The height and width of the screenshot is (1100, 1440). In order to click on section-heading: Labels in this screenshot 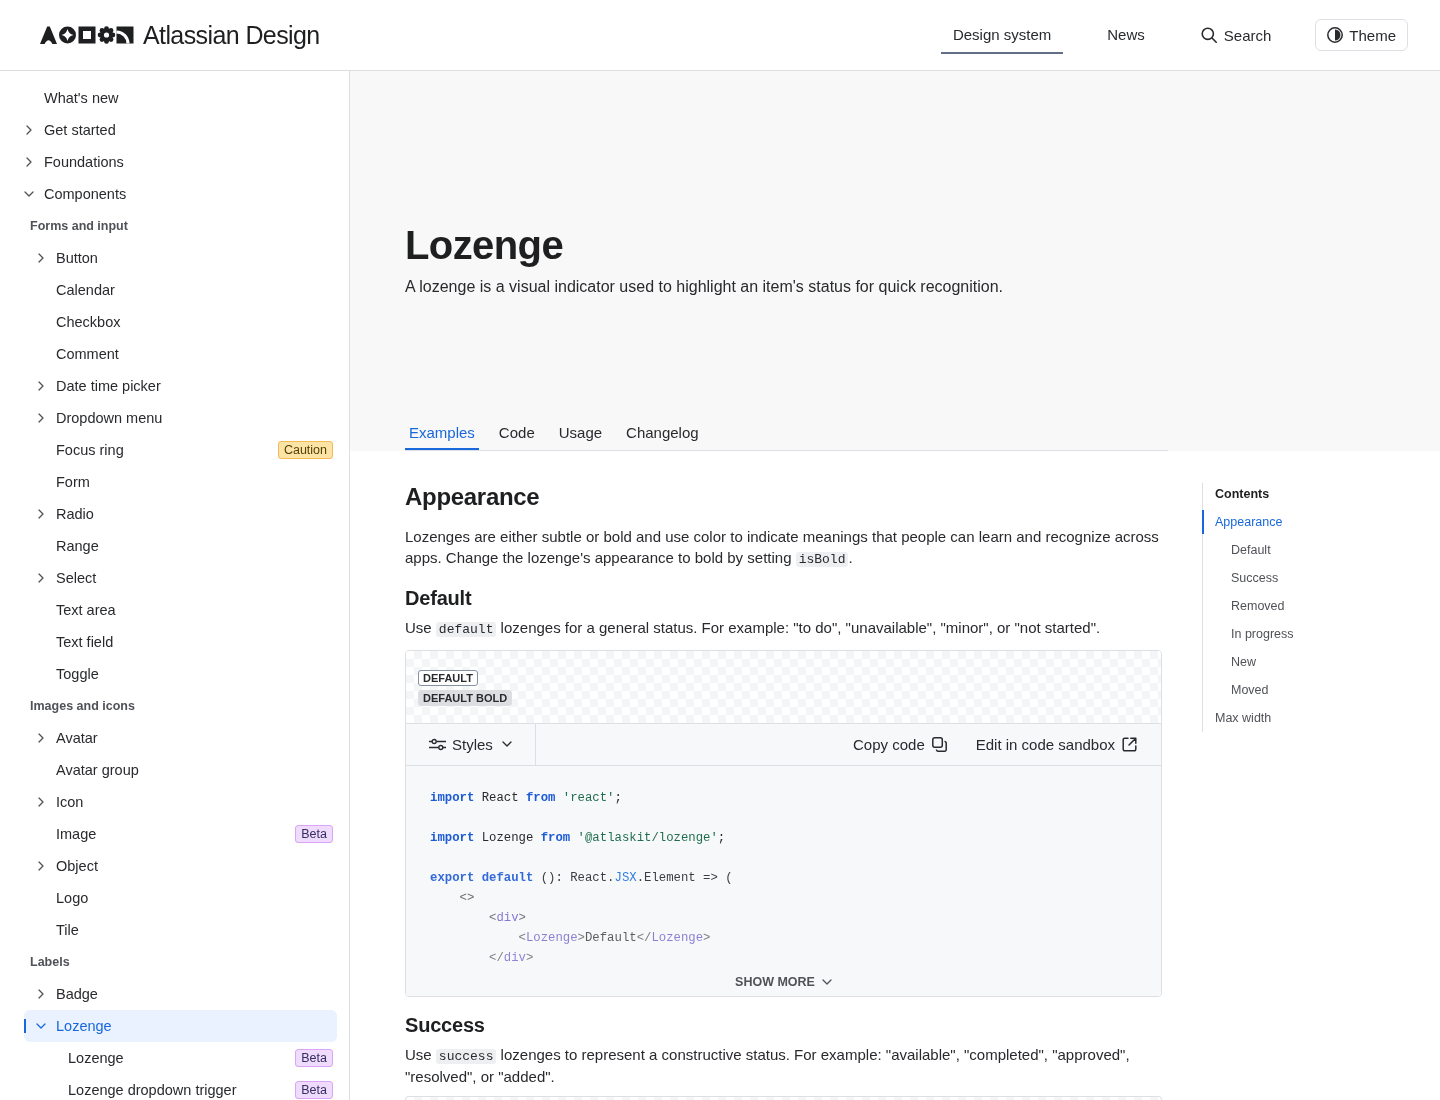, I will do `click(50, 962)`.